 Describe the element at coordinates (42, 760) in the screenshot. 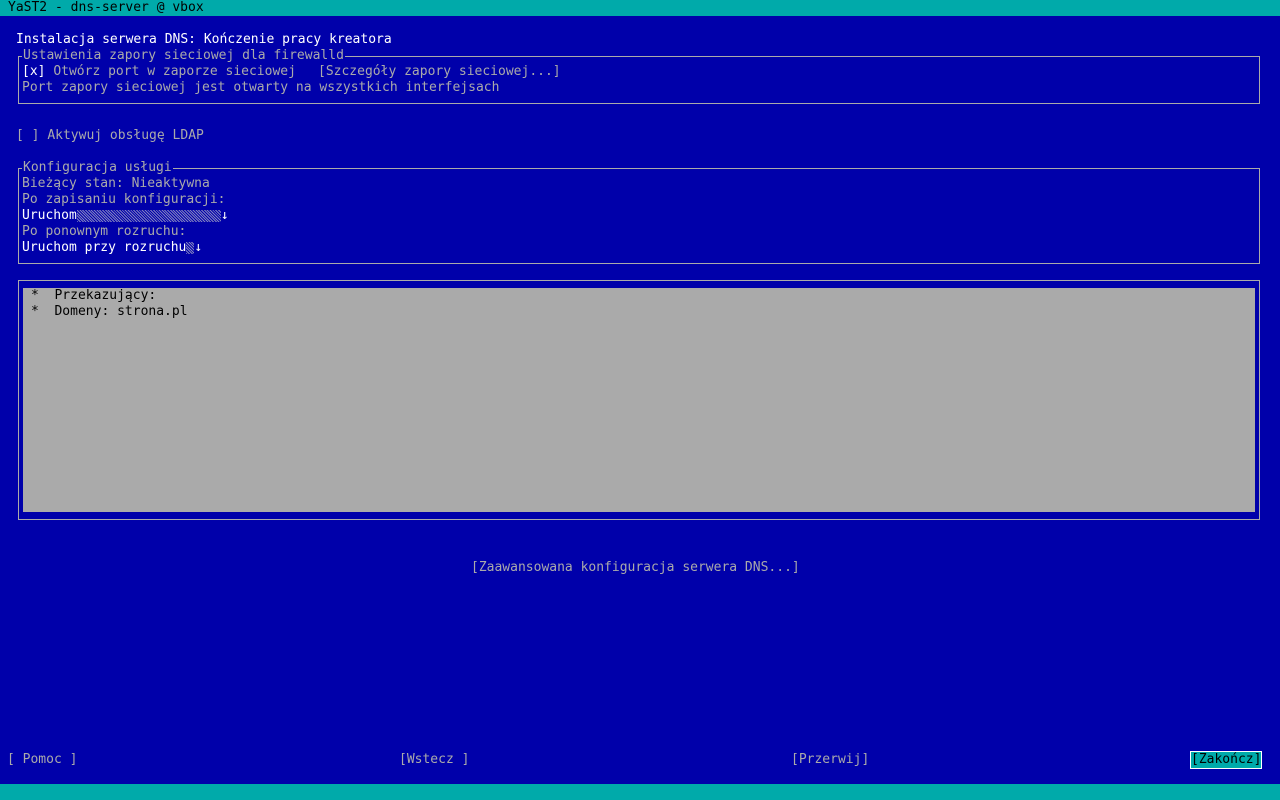

I see `help-button: [ Pomoc ]` at that location.